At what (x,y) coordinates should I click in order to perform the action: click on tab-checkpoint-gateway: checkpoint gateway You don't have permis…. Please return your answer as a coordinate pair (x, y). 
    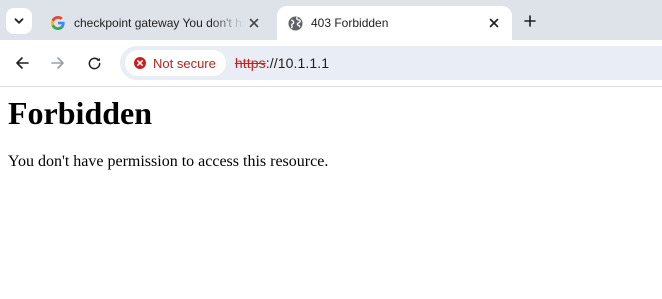
    Looking at the image, I should click on (156, 23).